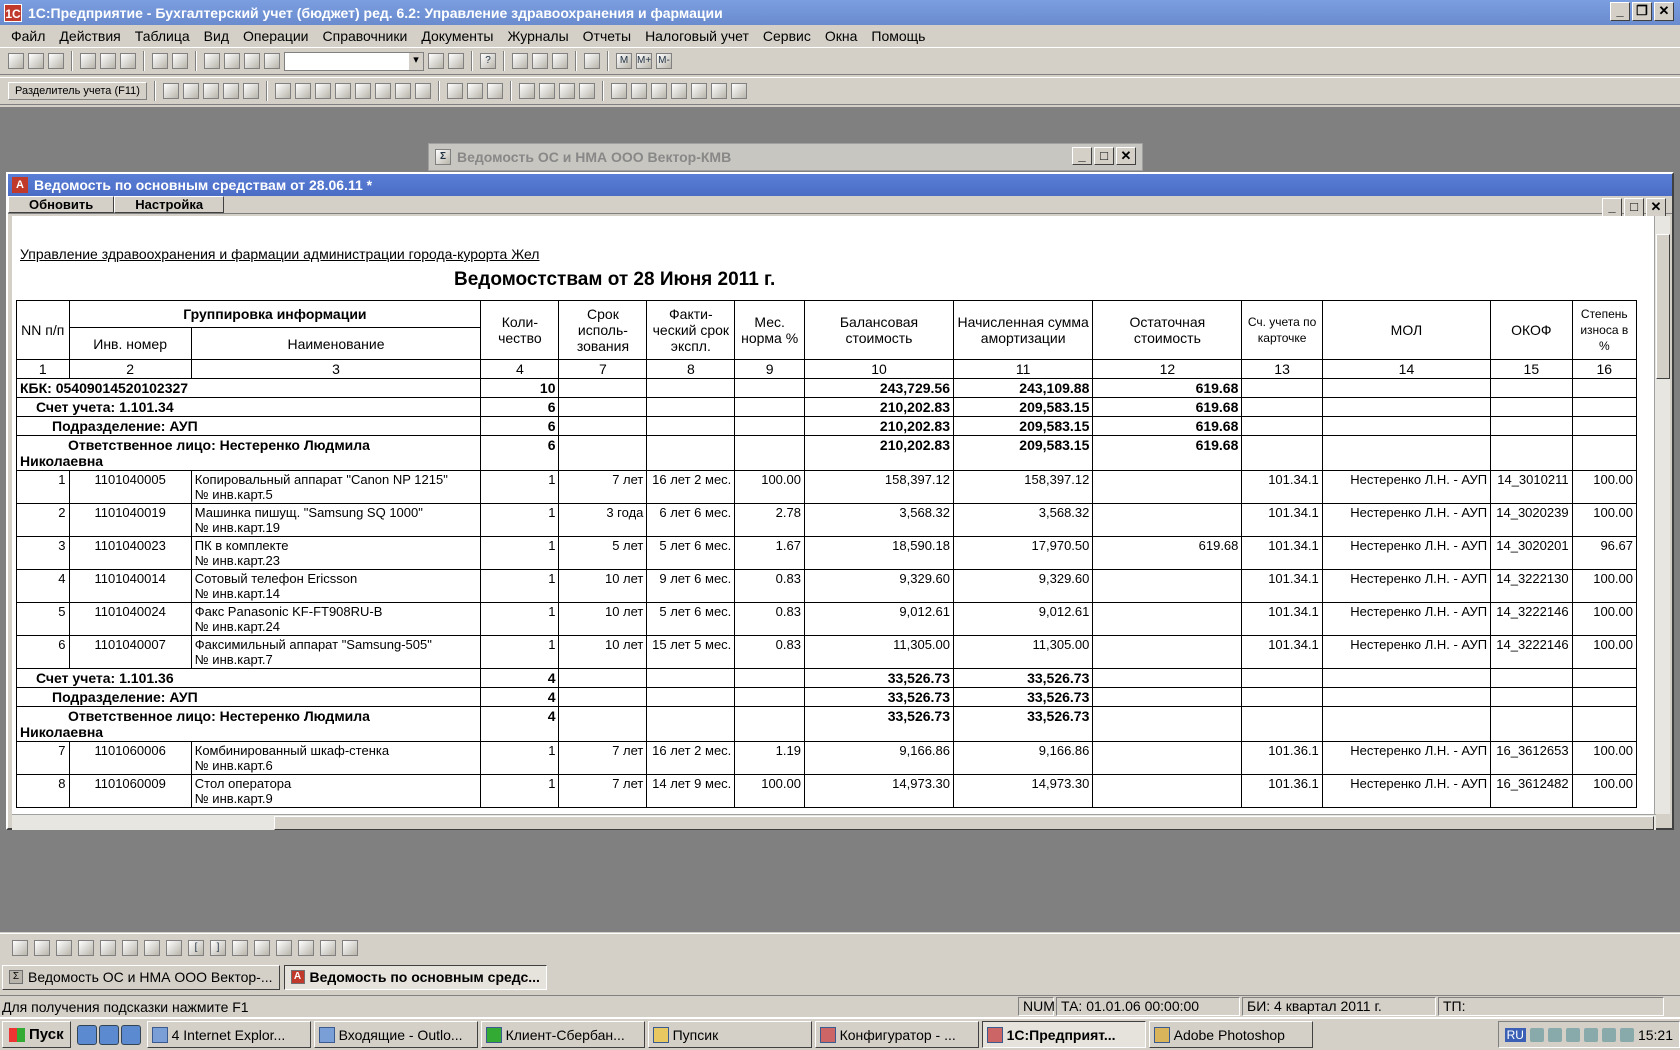 The width and height of the screenshot is (1680, 1050). What do you see at coordinates (638, 91) in the screenshot?
I see `cash-icon` at bounding box center [638, 91].